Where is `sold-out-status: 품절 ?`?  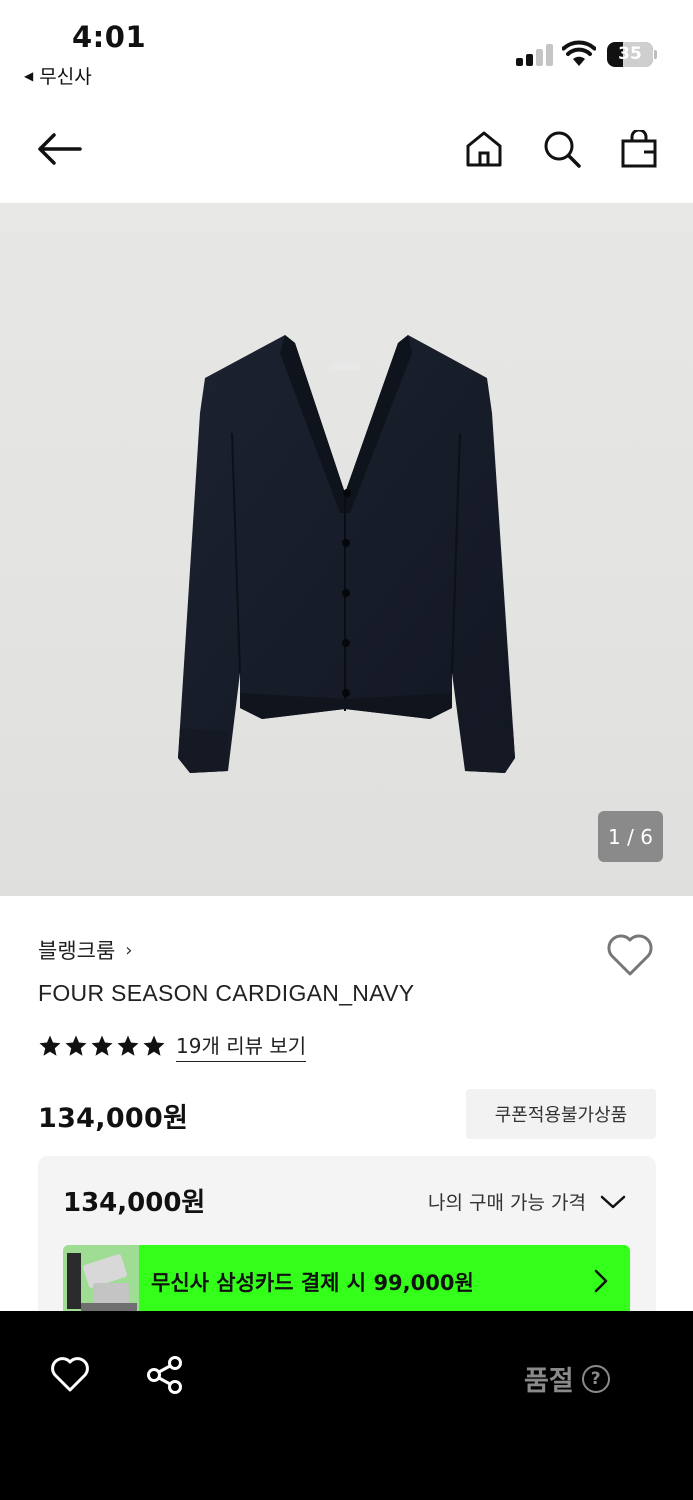
sold-out-status: 품절 ? is located at coordinates (567, 1378).